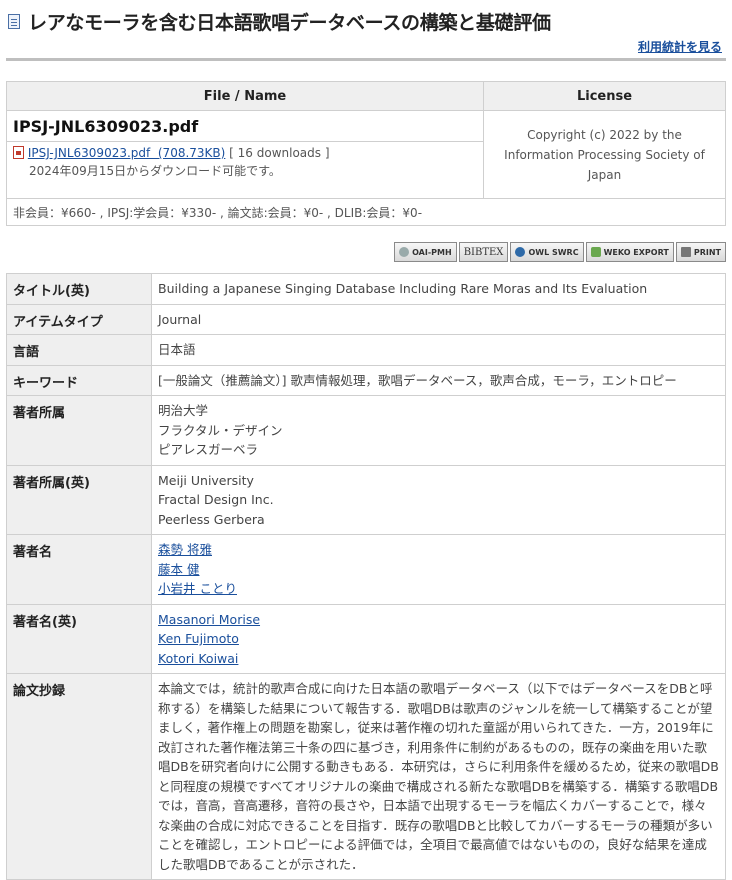  Describe the element at coordinates (425, 252) in the screenshot. I see `oai-pmh-button: OAI-PMH` at that location.